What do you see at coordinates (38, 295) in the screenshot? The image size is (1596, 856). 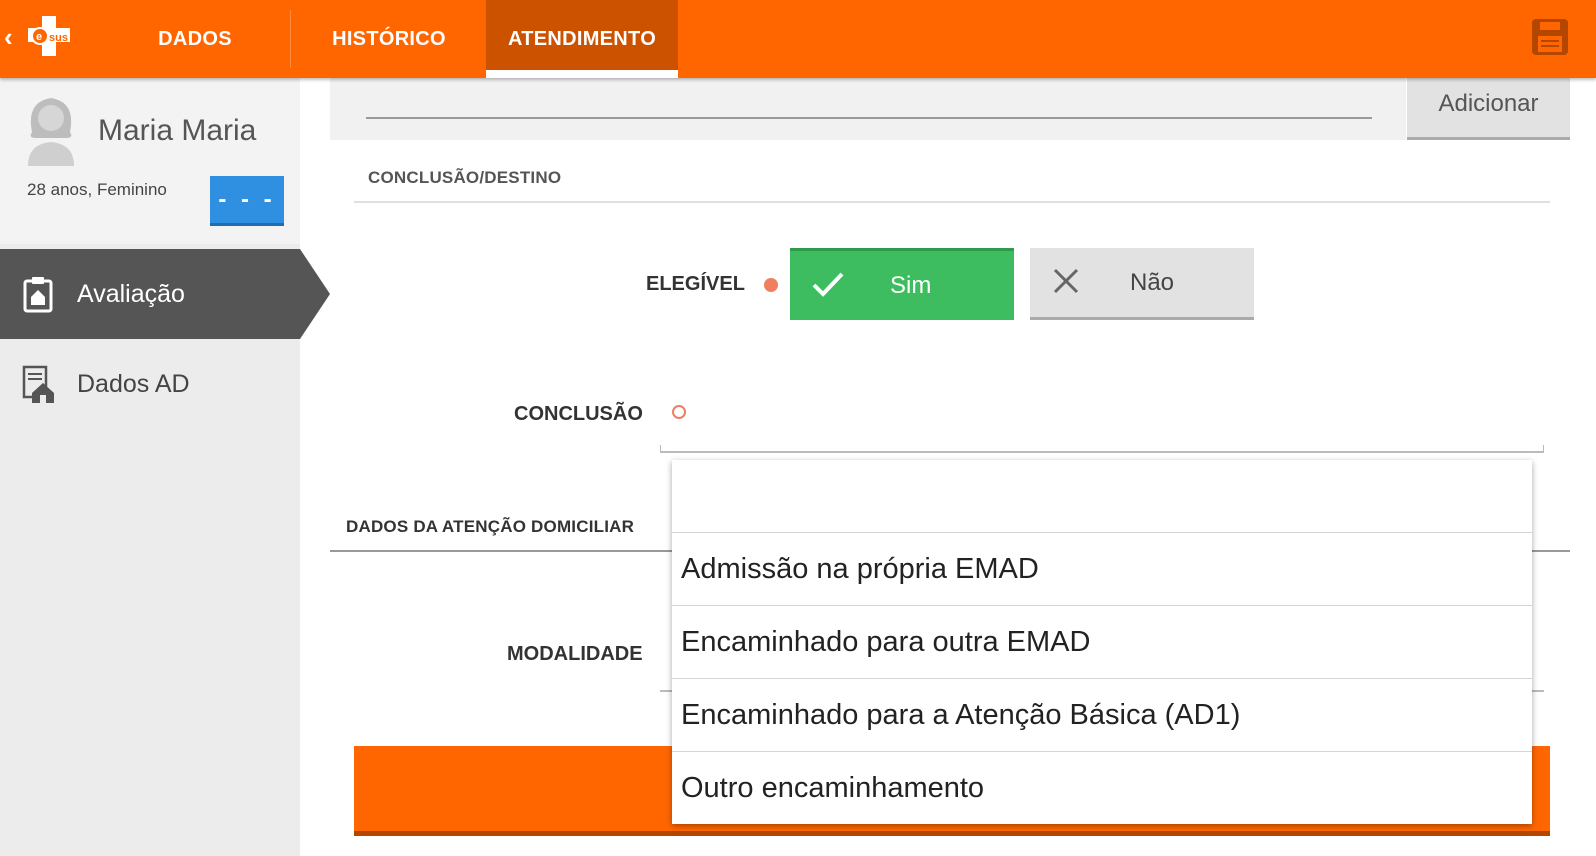 I see `clipboard-home-icon` at bounding box center [38, 295].